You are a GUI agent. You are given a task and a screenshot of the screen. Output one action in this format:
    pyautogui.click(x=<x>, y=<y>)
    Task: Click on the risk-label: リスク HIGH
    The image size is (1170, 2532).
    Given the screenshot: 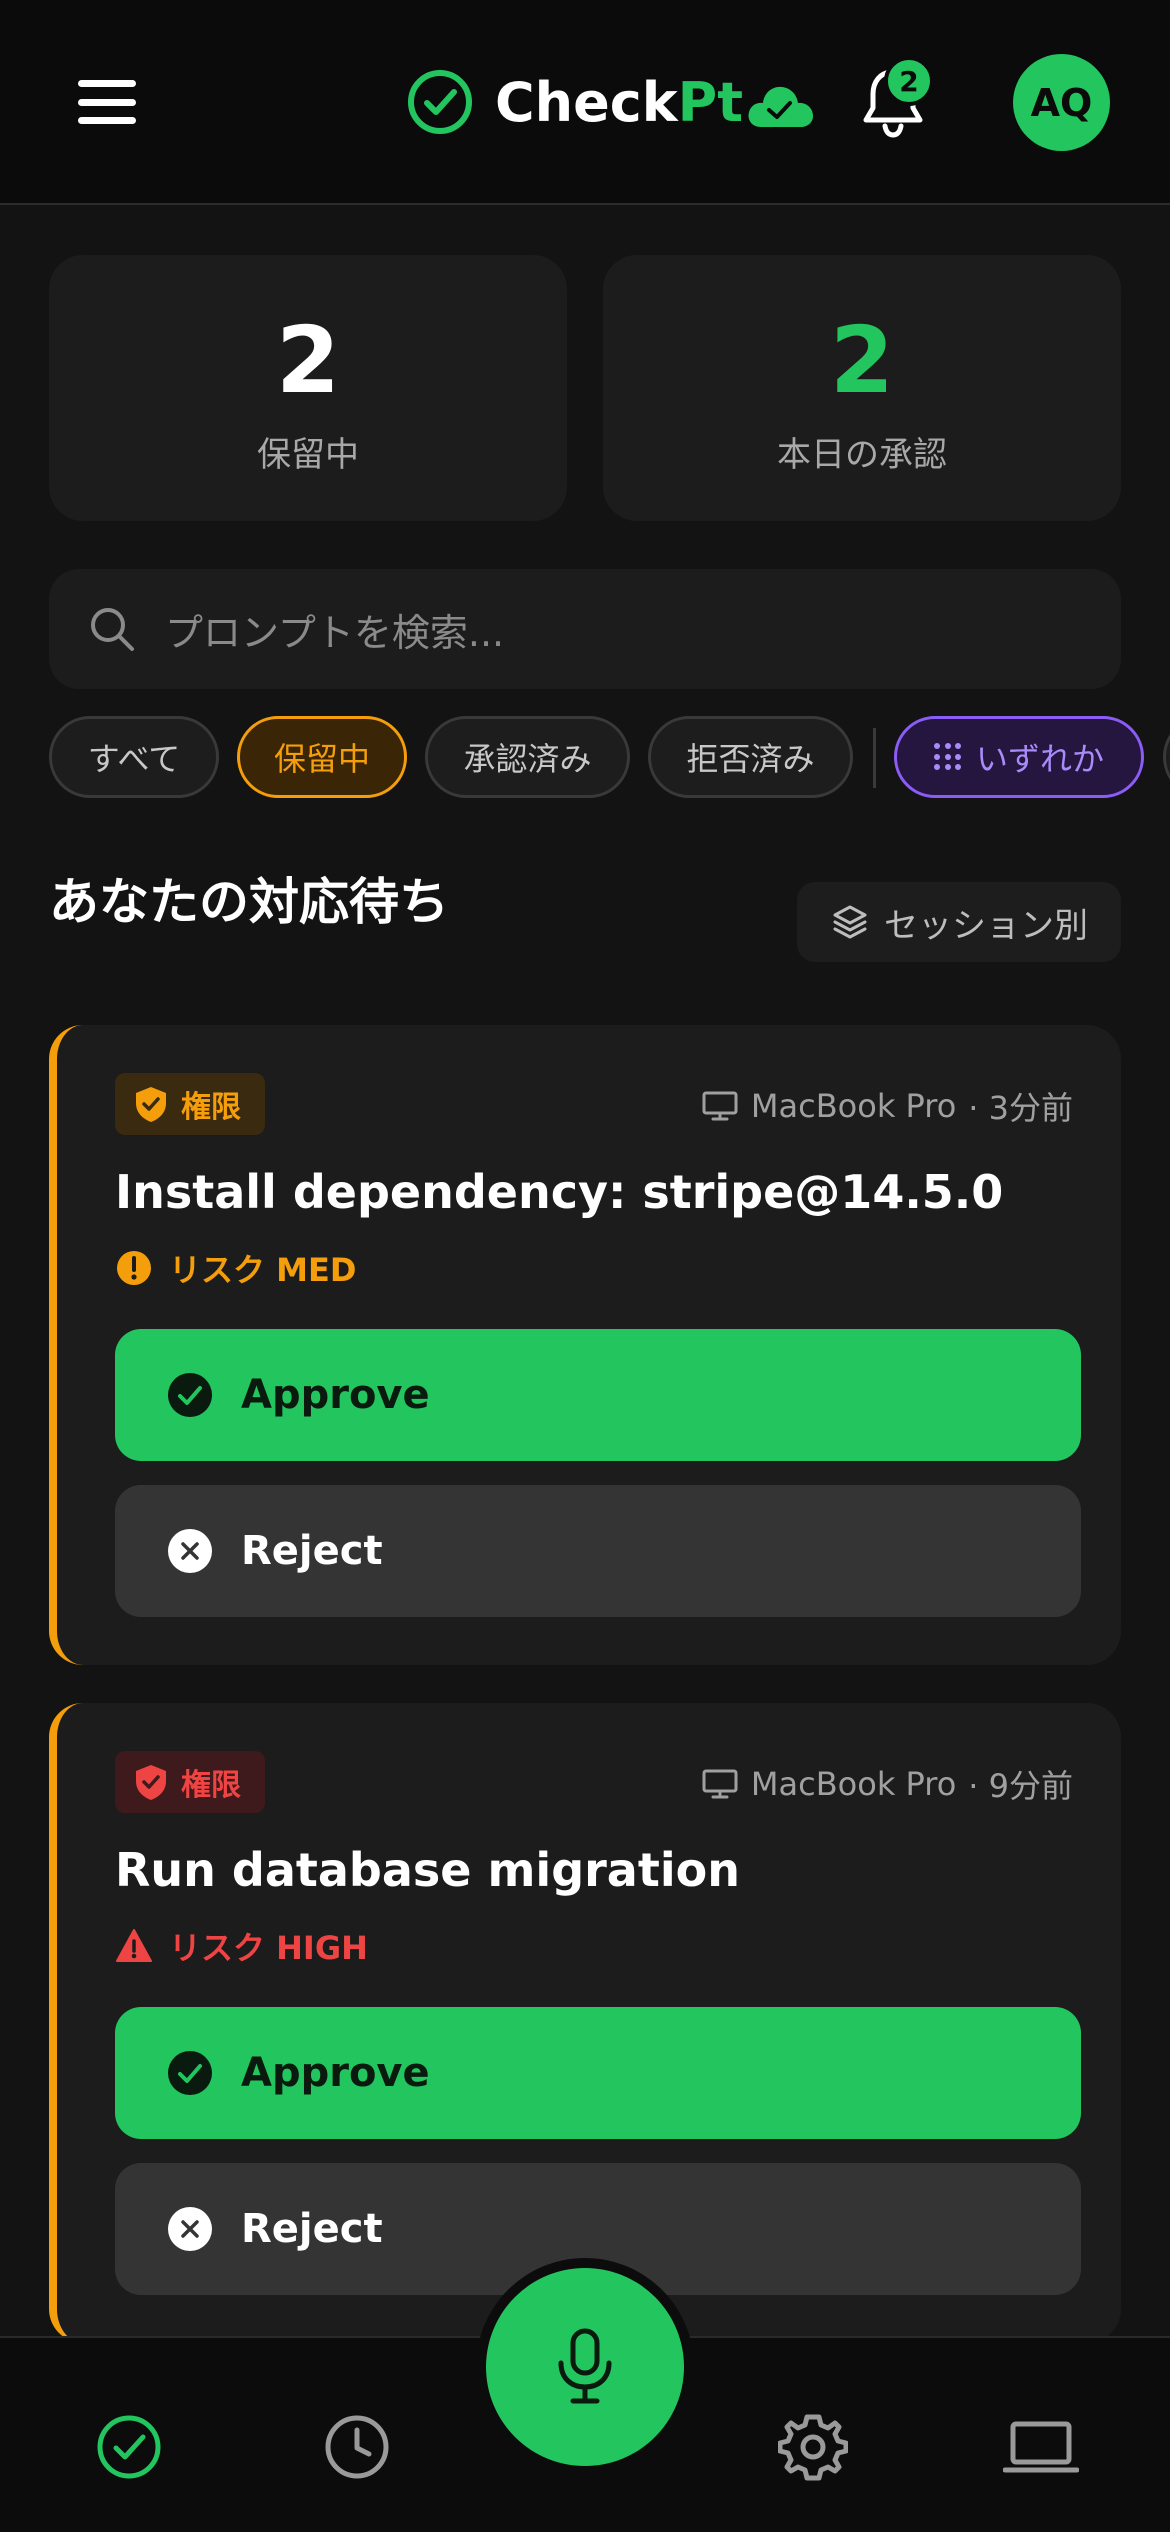 What is the action you would take?
    pyautogui.click(x=268, y=1948)
    